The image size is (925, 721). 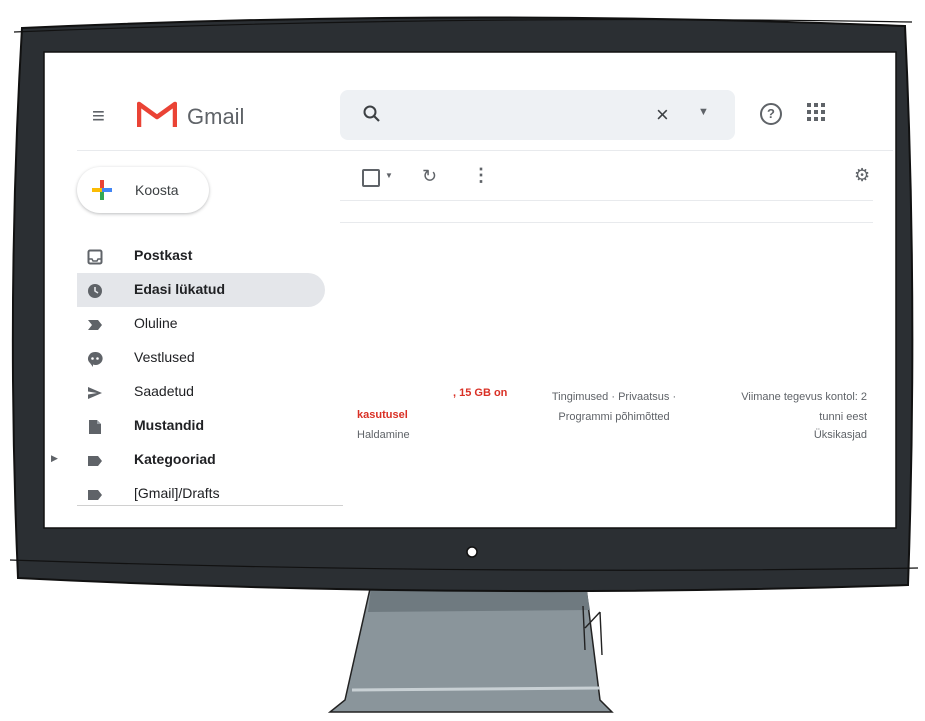 I want to click on clear-search-icon: ×, so click(x=662, y=115).